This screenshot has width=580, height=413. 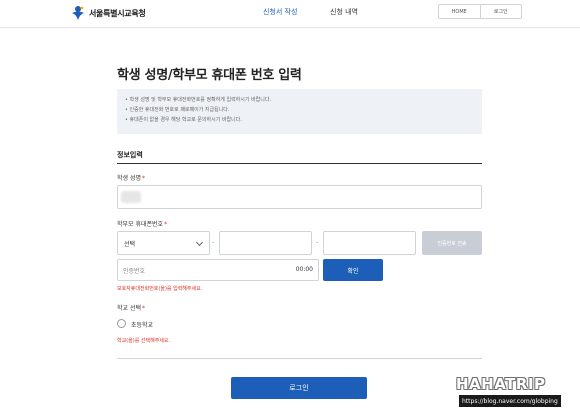 I want to click on logo: 서울특별시교육청, so click(x=108, y=13).